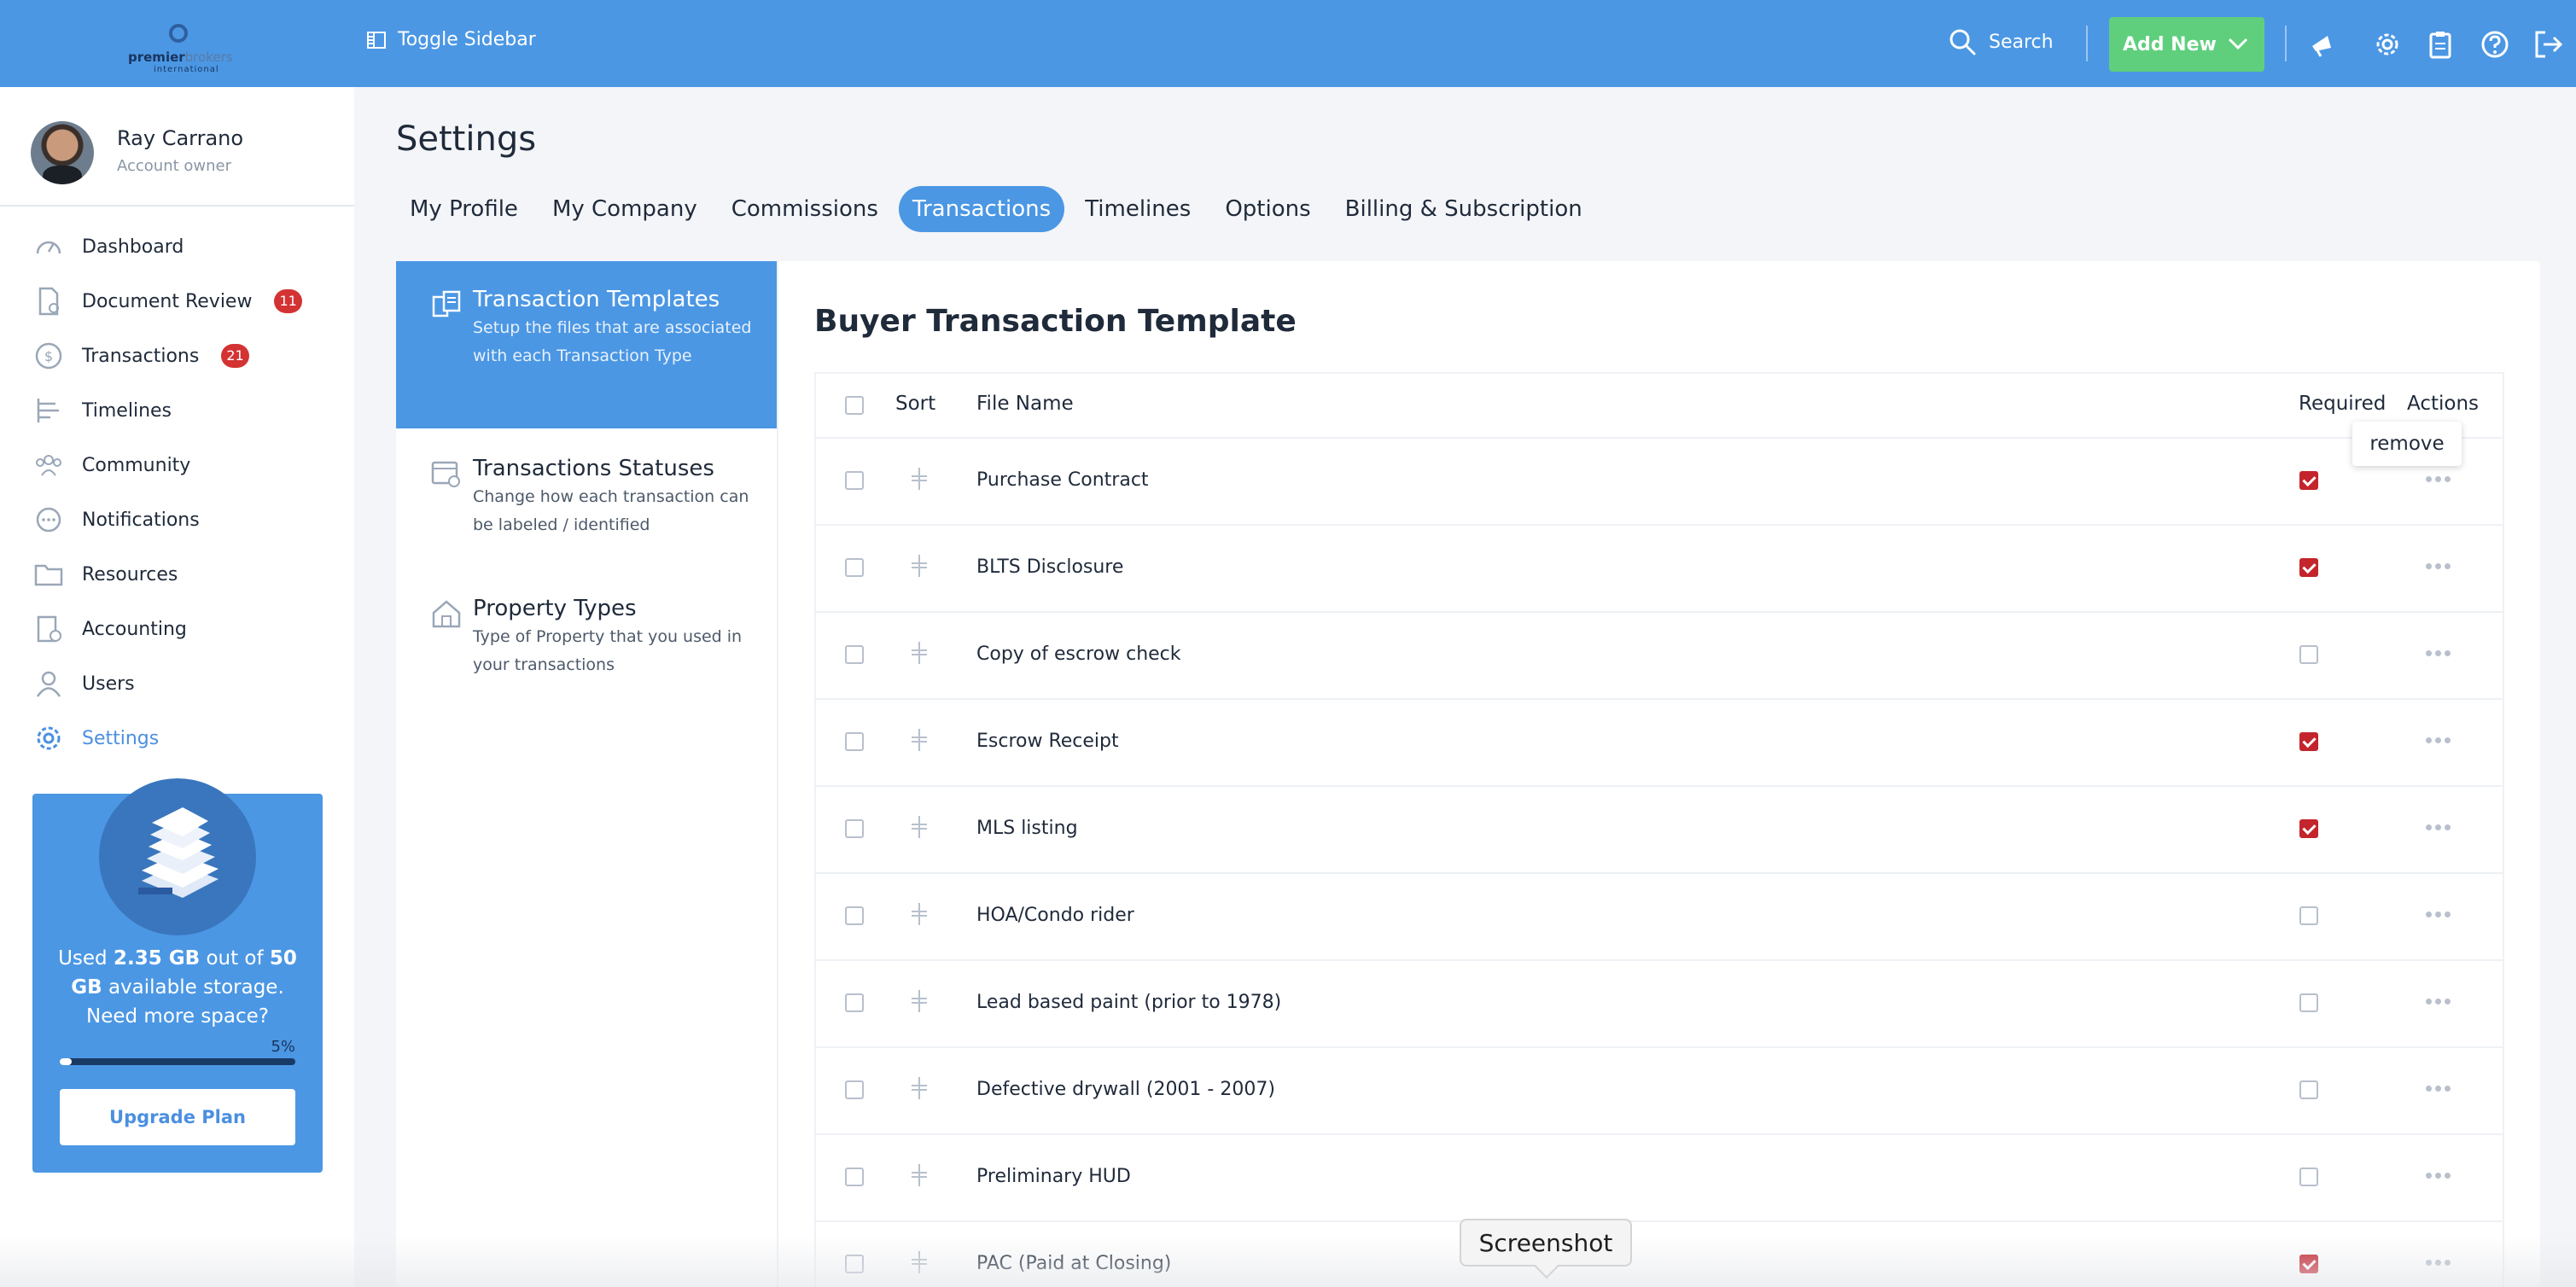  What do you see at coordinates (2001, 41) in the screenshot?
I see `search-button: Search` at bounding box center [2001, 41].